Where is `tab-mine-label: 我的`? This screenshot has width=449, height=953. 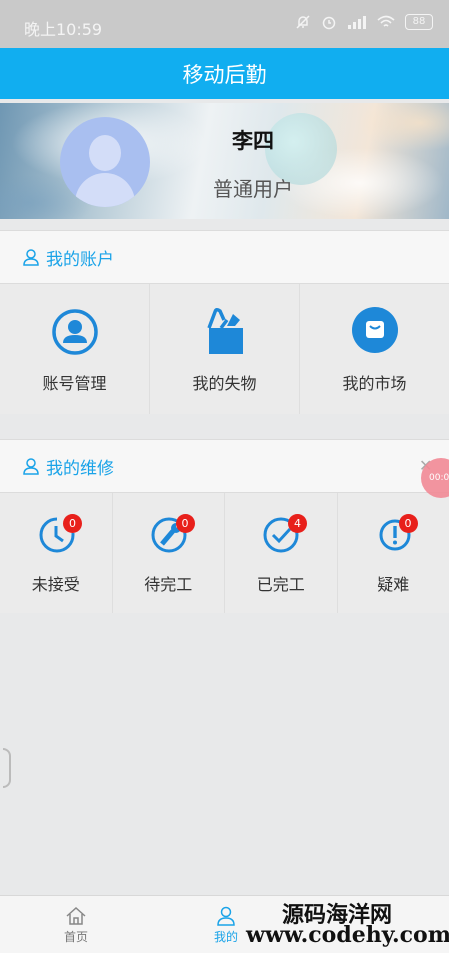 tab-mine-label: 我的 is located at coordinates (226, 936).